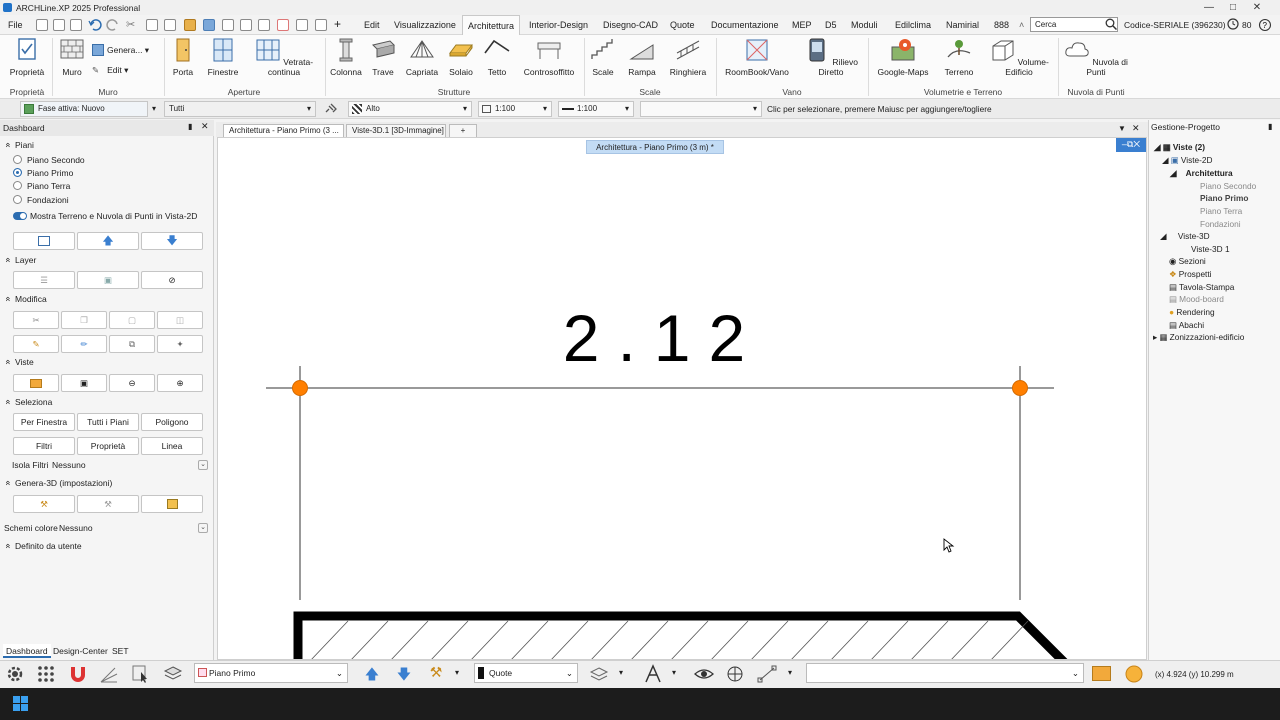 Image resolution: width=1280 pixels, height=720 pixels. What do you see at coordinates (1270, 126) in the screenshot?
I see `project-pin-icon: ▮` at bounding box center [1270, 126].